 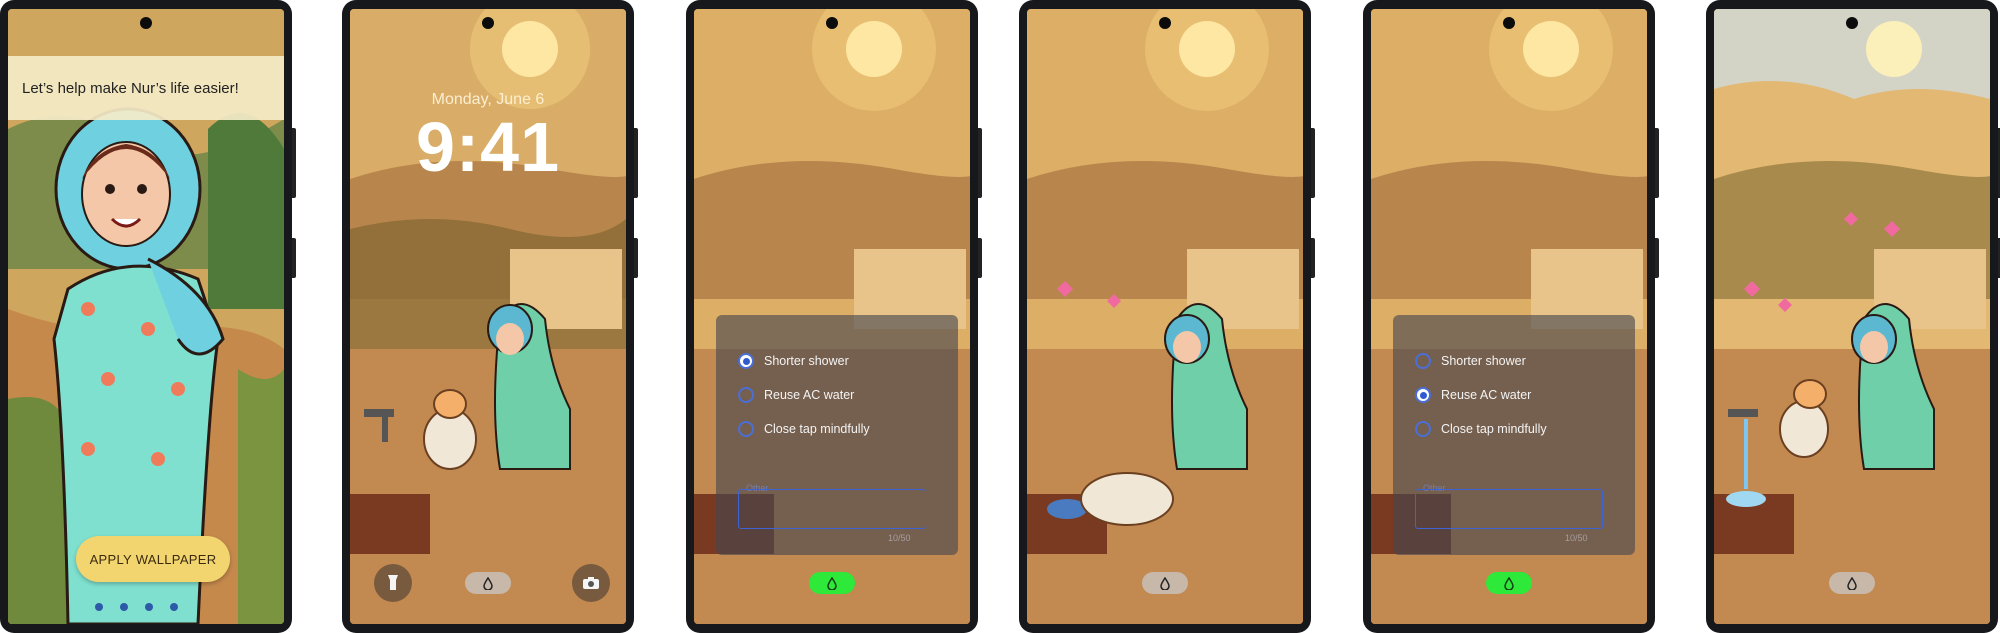 What do you see at coordinates (591, 583) in the screenshot?
I see `camera-icon` at bounding box center [591, 583].